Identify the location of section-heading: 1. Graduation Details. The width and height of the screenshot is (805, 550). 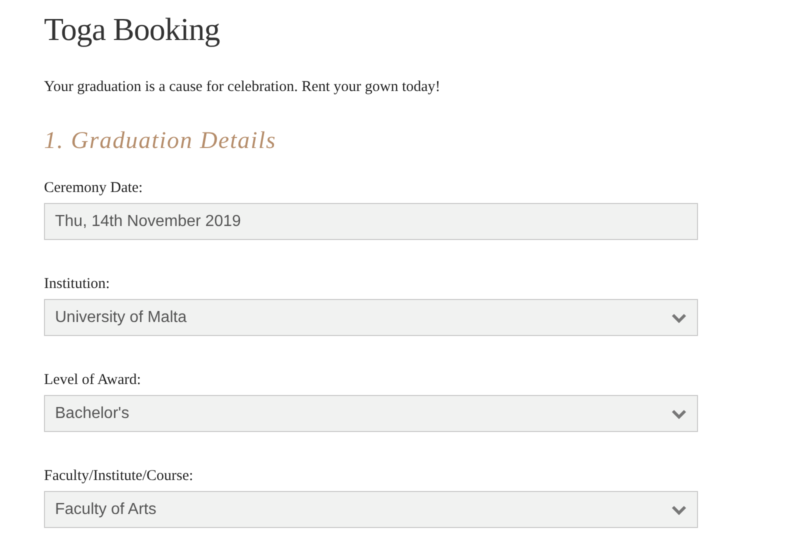
(161, 141).